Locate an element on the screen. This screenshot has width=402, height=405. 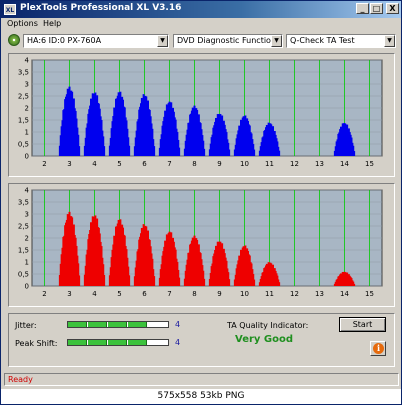
jitter-value: 4 is located at coordinates (178, 324).